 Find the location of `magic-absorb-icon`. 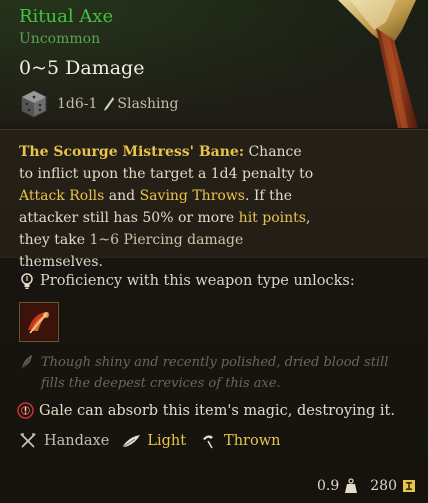

magic-absorb-icon is located at coordinates (25, 410).